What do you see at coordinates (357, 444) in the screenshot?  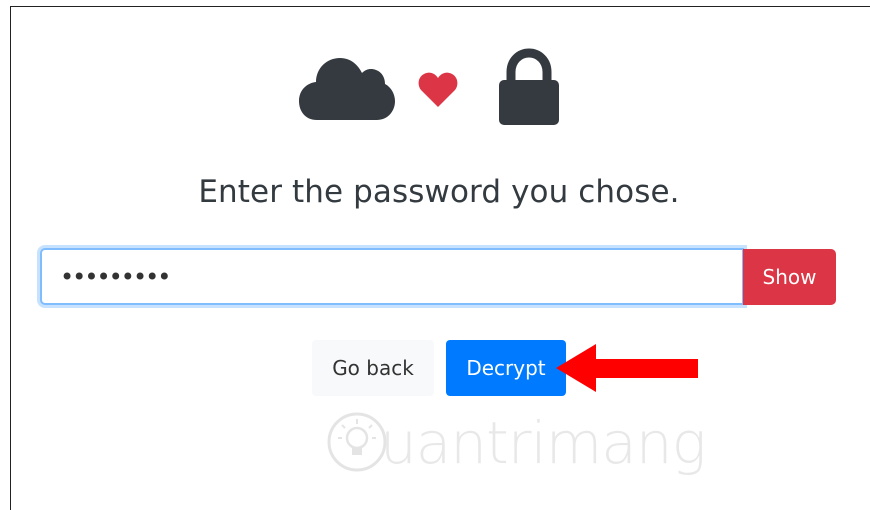 I see `lightbulb-icon` at bounding box center [357, 444].